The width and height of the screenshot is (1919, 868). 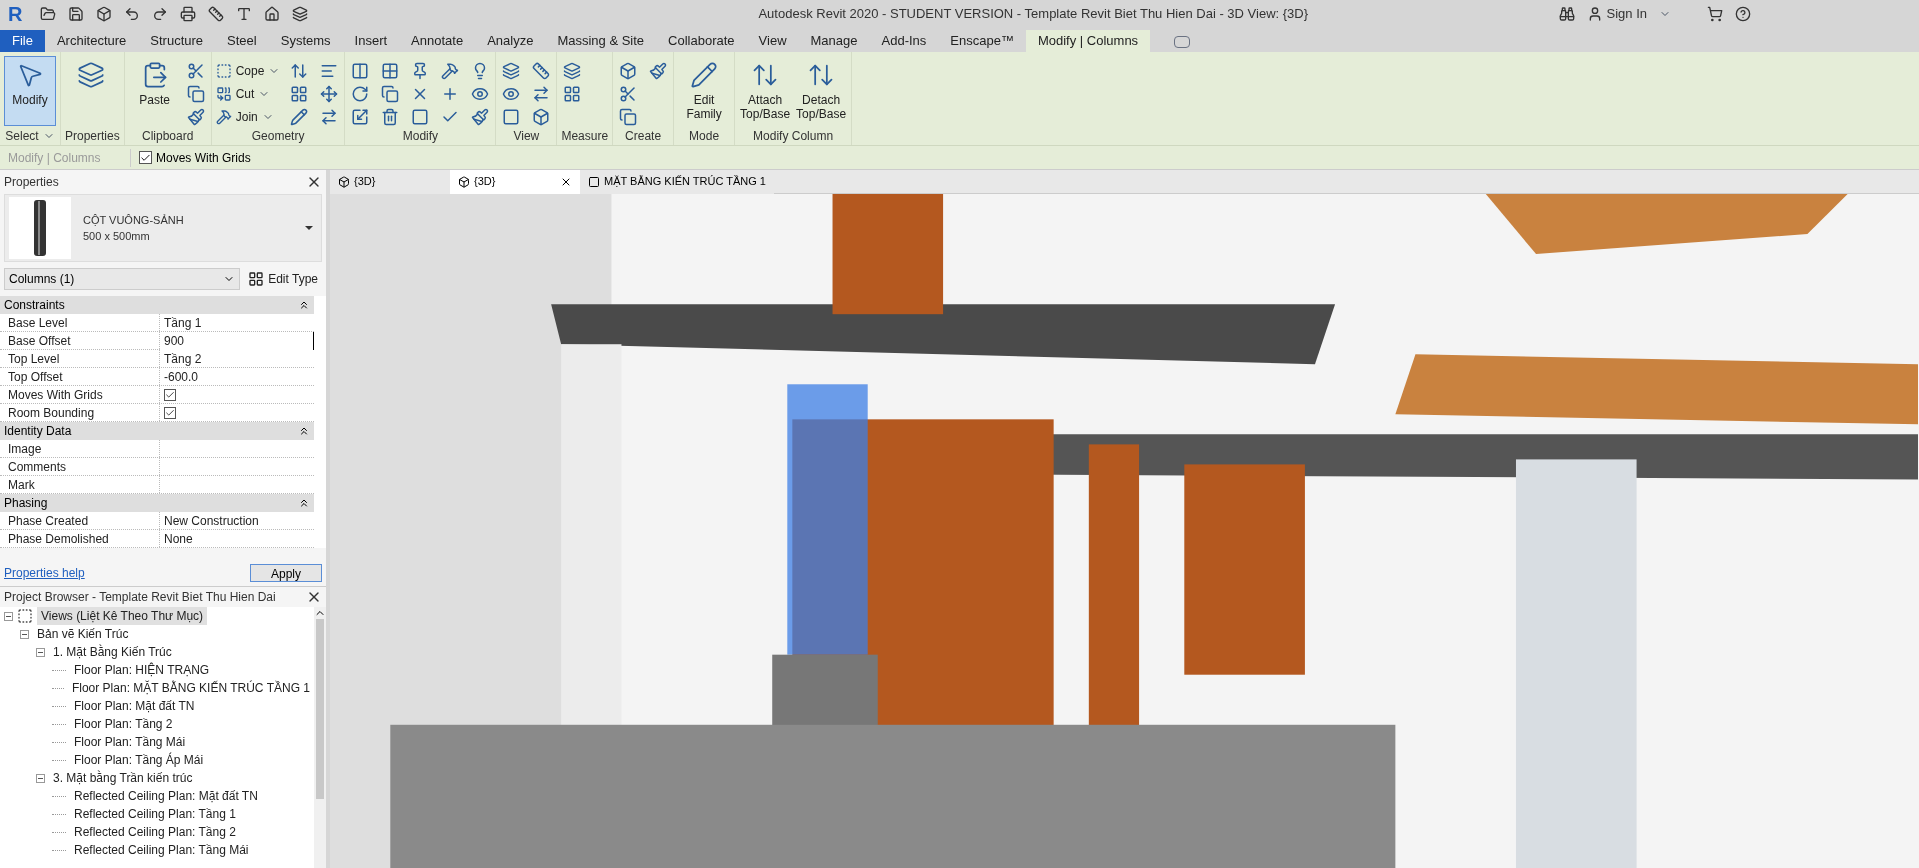 What do you see at coordinates (34, 305) in the screenshot?
I see `group-header: Constraints` at bounding box center [34, 305].